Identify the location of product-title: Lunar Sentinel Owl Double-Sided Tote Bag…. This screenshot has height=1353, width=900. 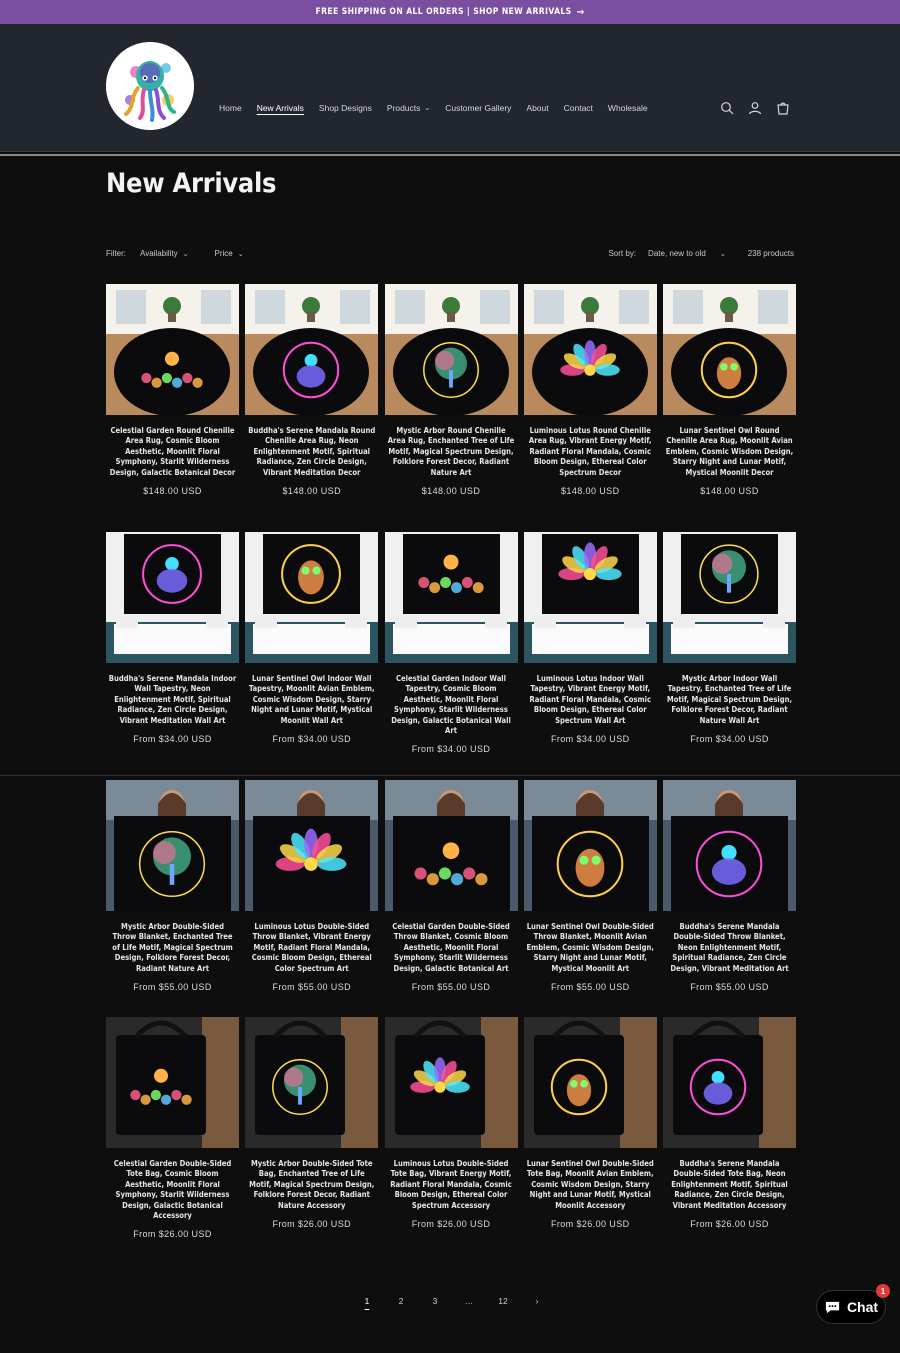
(590, 1185).